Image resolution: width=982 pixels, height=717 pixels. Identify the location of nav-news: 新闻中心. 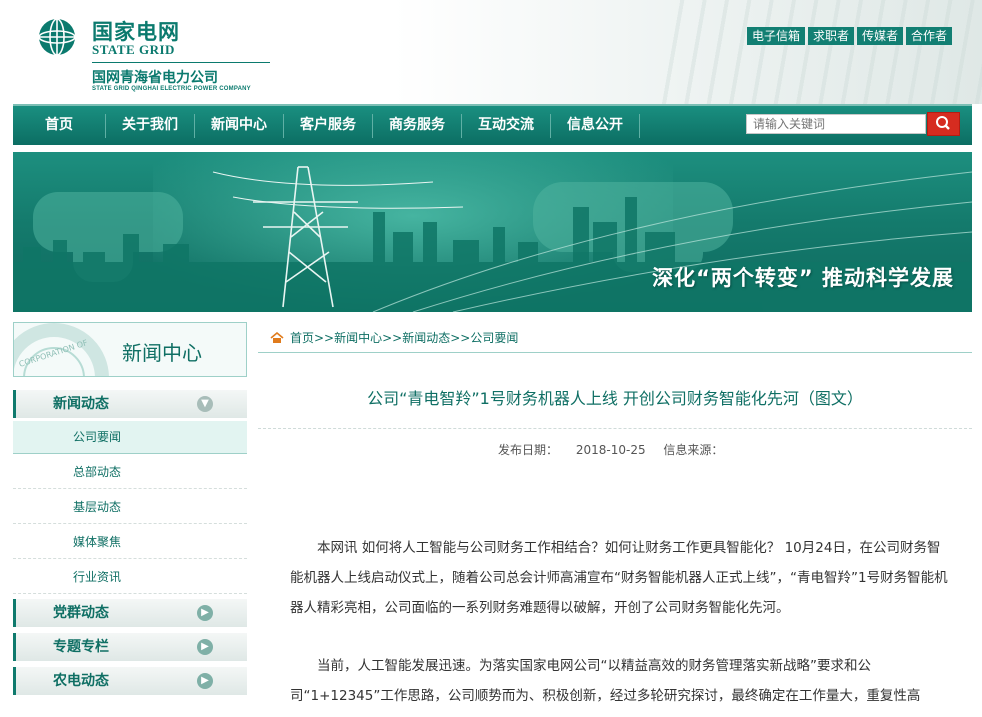
(239, 125).